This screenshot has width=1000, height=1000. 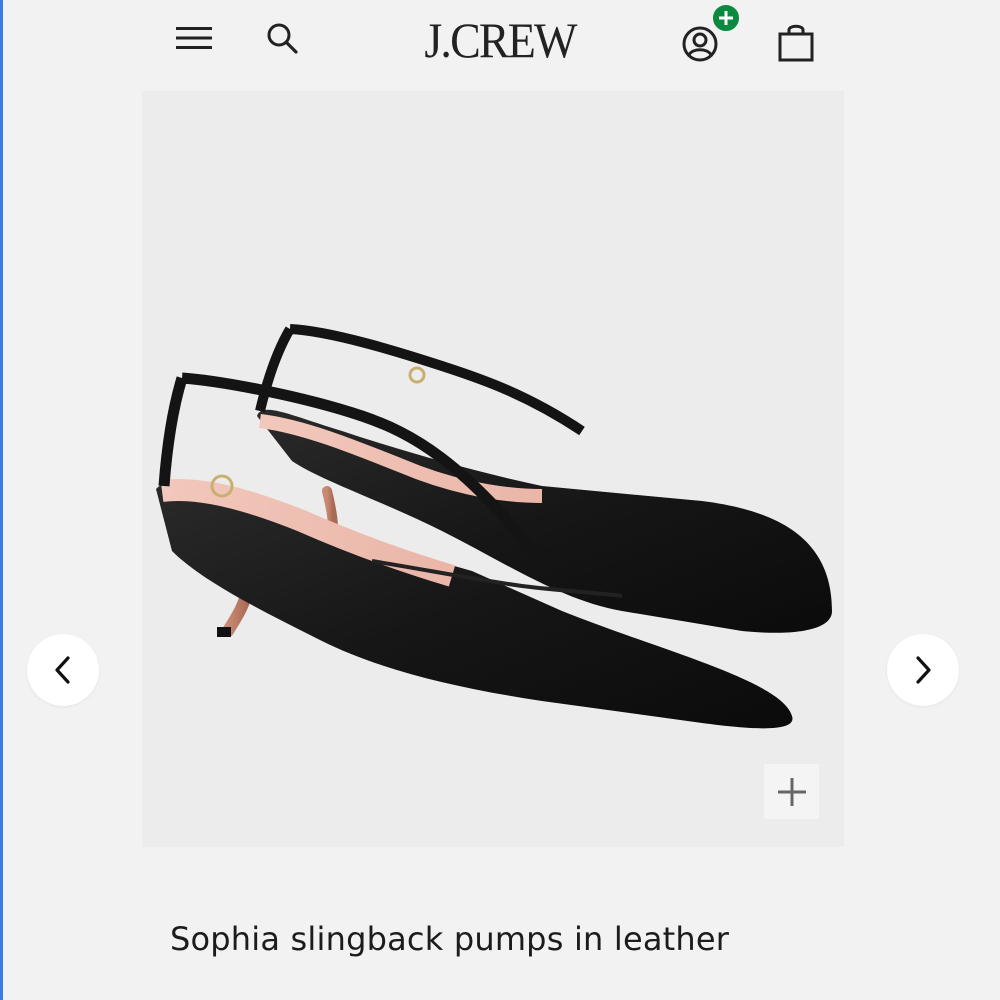 I want to click on account-badge, so click(x=726, y=18).